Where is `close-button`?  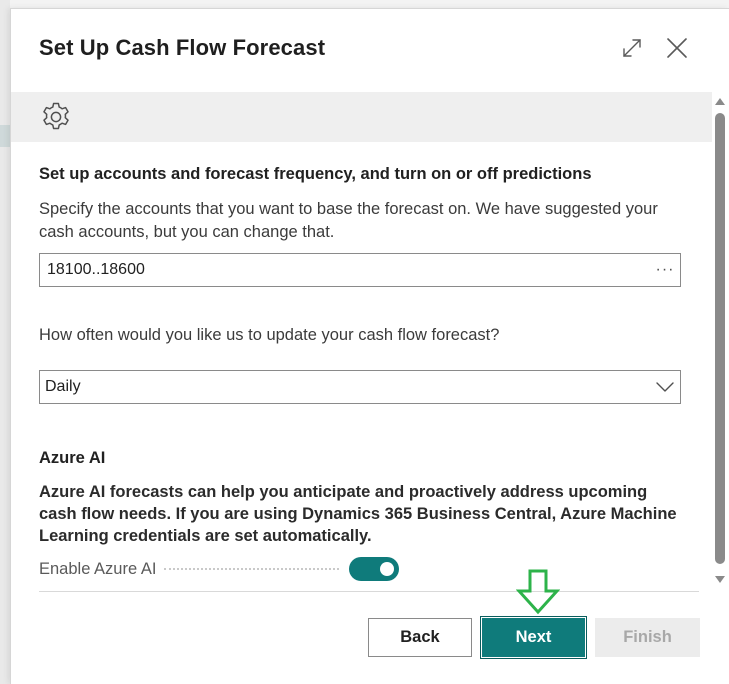
close-button is located at coordinates (677, 48).